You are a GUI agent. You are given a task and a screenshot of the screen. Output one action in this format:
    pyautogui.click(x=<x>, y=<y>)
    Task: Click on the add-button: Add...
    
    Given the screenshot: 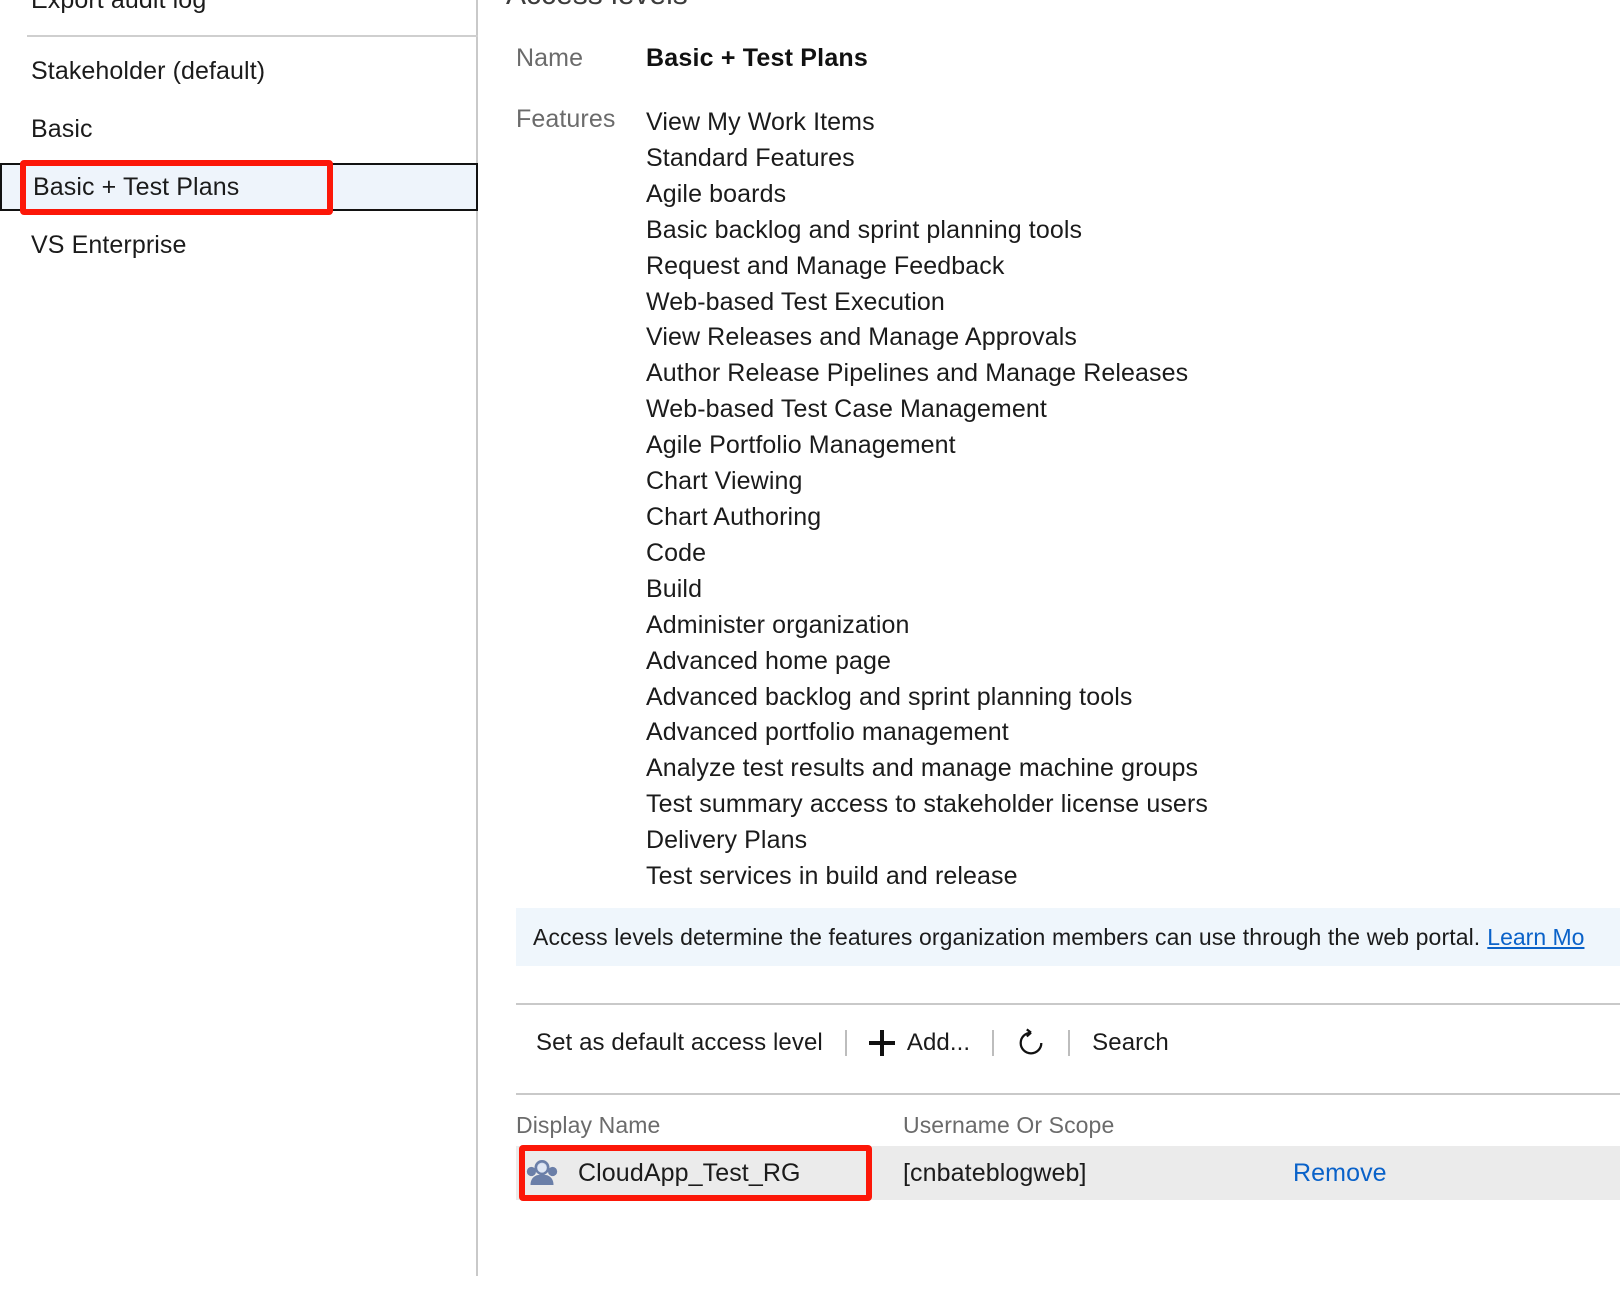 What is the action you would take?
    pyautogui.click(x=919, y=1043)
    